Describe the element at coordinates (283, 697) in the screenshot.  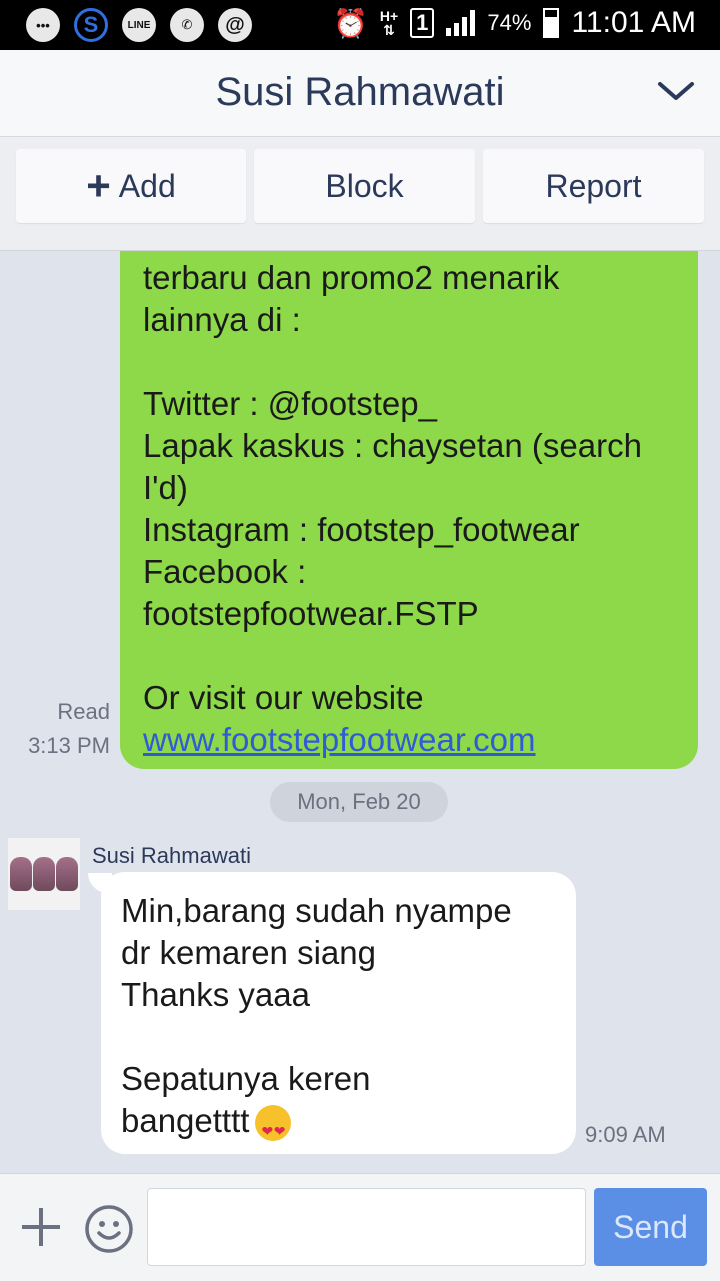
I see `message-line: Or visit our website` at that location.